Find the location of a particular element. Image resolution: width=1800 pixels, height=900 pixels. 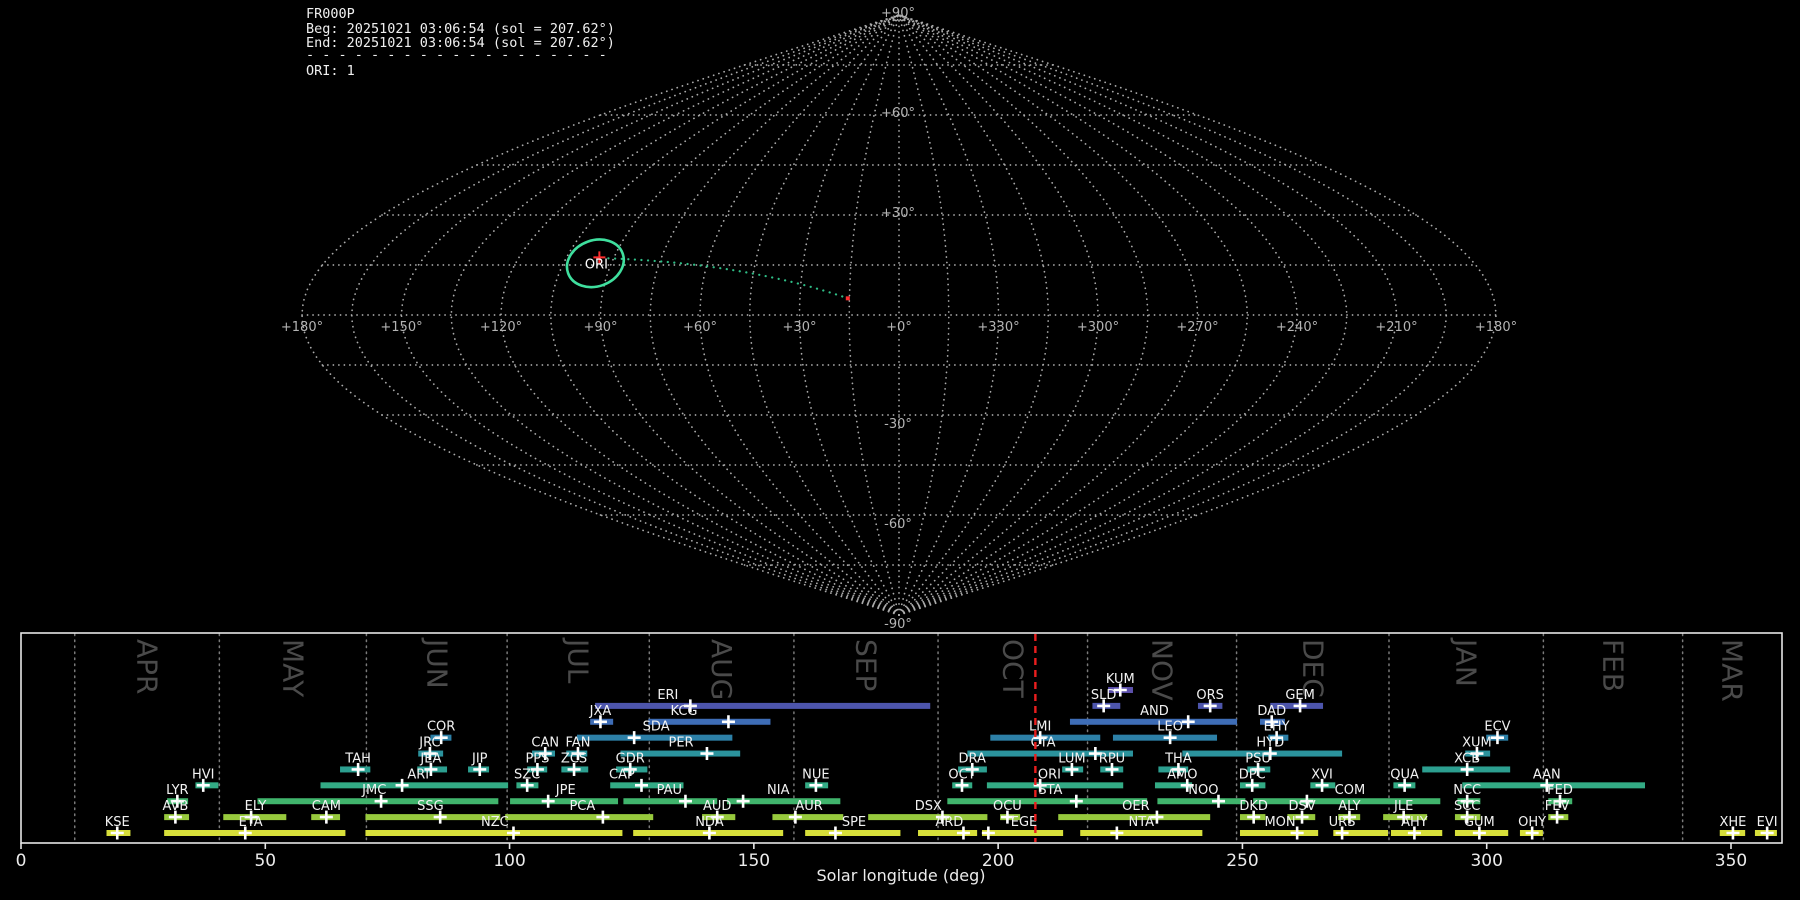

shower-label-GEM: GEM is located at coordinates (1300, 695).